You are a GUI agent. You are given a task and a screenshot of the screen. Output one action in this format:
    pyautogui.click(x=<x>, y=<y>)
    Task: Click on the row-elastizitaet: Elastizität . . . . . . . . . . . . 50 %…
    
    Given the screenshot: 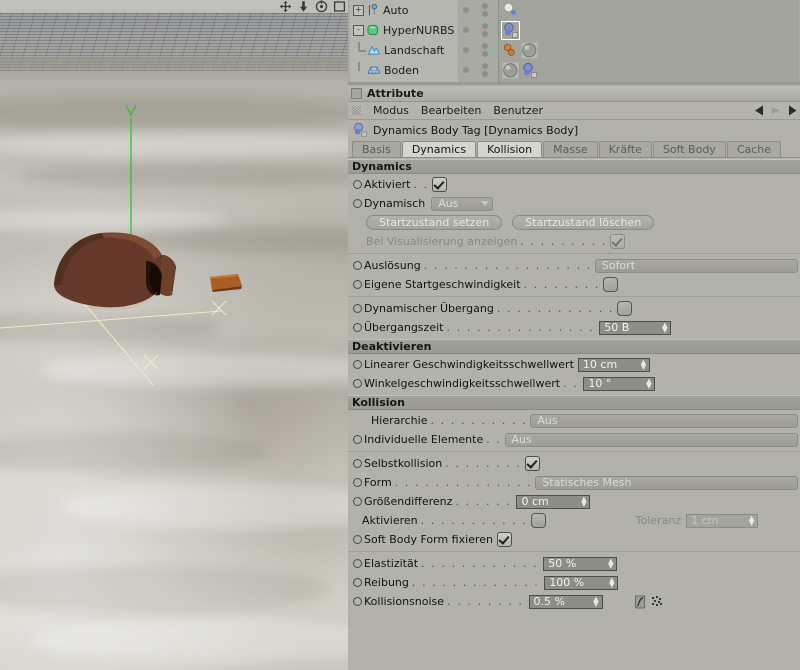 What is the action you would take?
    pyautogui.click(x=574, y=563)
    